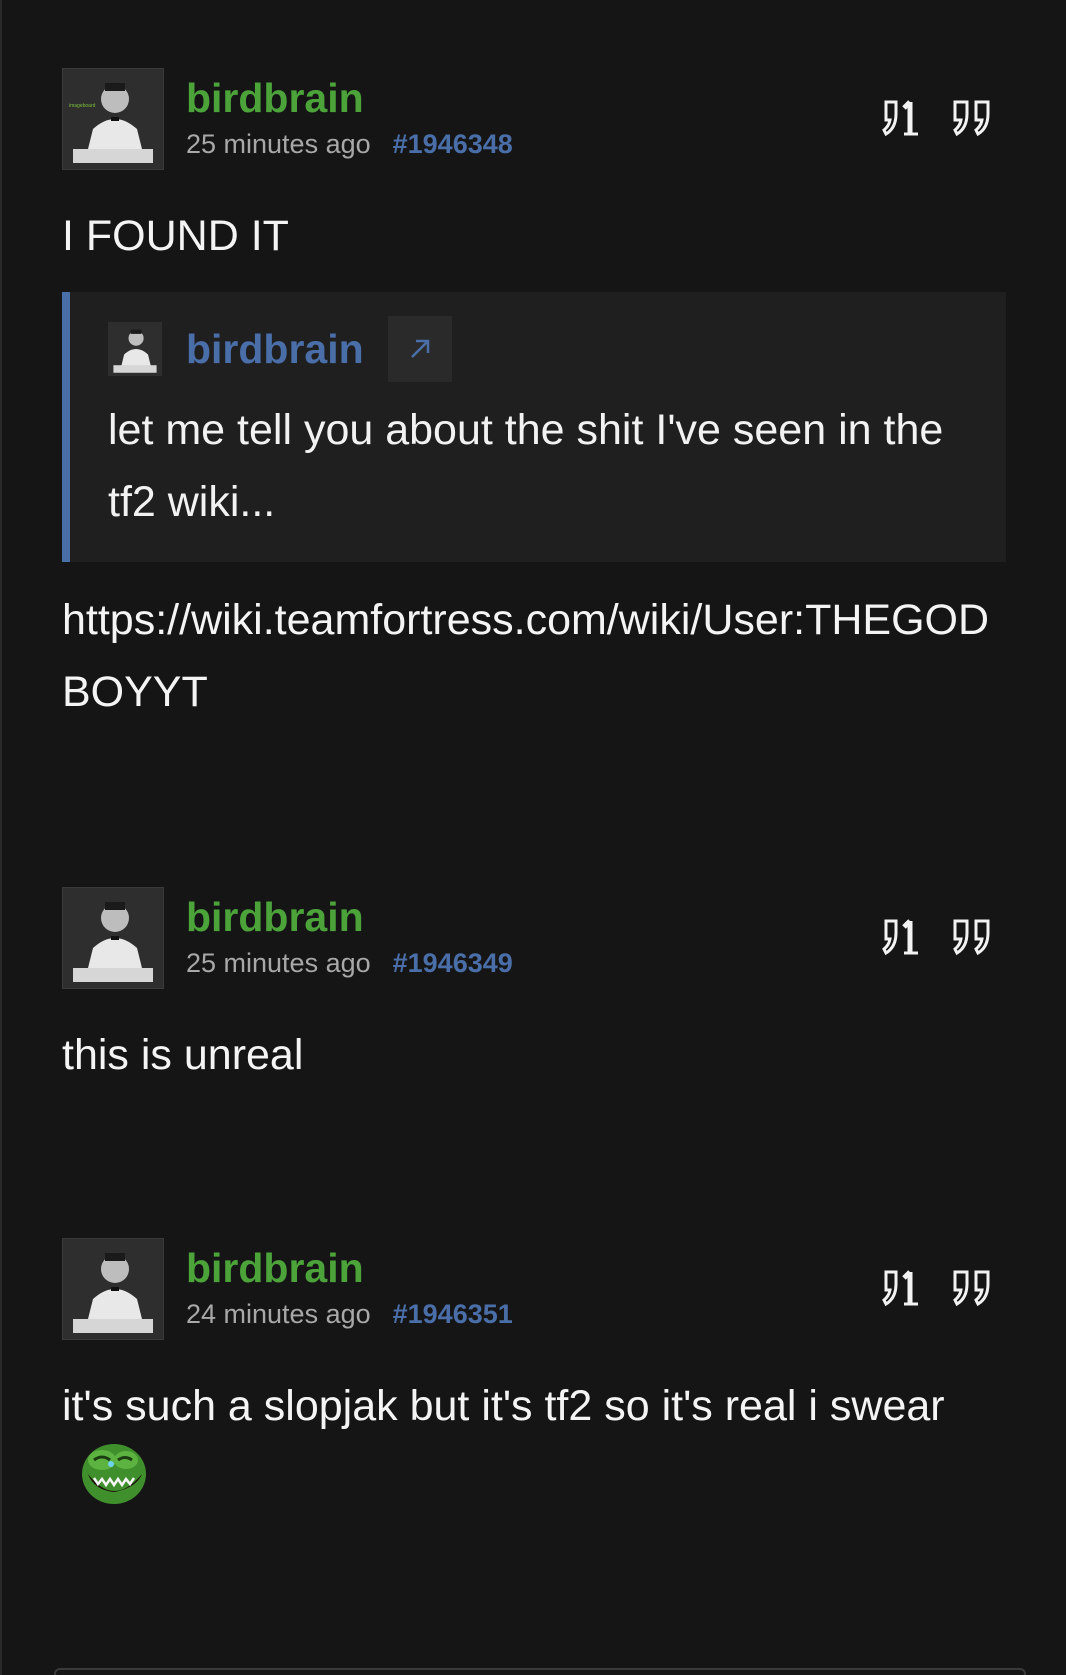  What do you see at coordinates (537, 349) in the screenshot?
I see `quote-header: birdbrain` at bounding box center [537, 349].